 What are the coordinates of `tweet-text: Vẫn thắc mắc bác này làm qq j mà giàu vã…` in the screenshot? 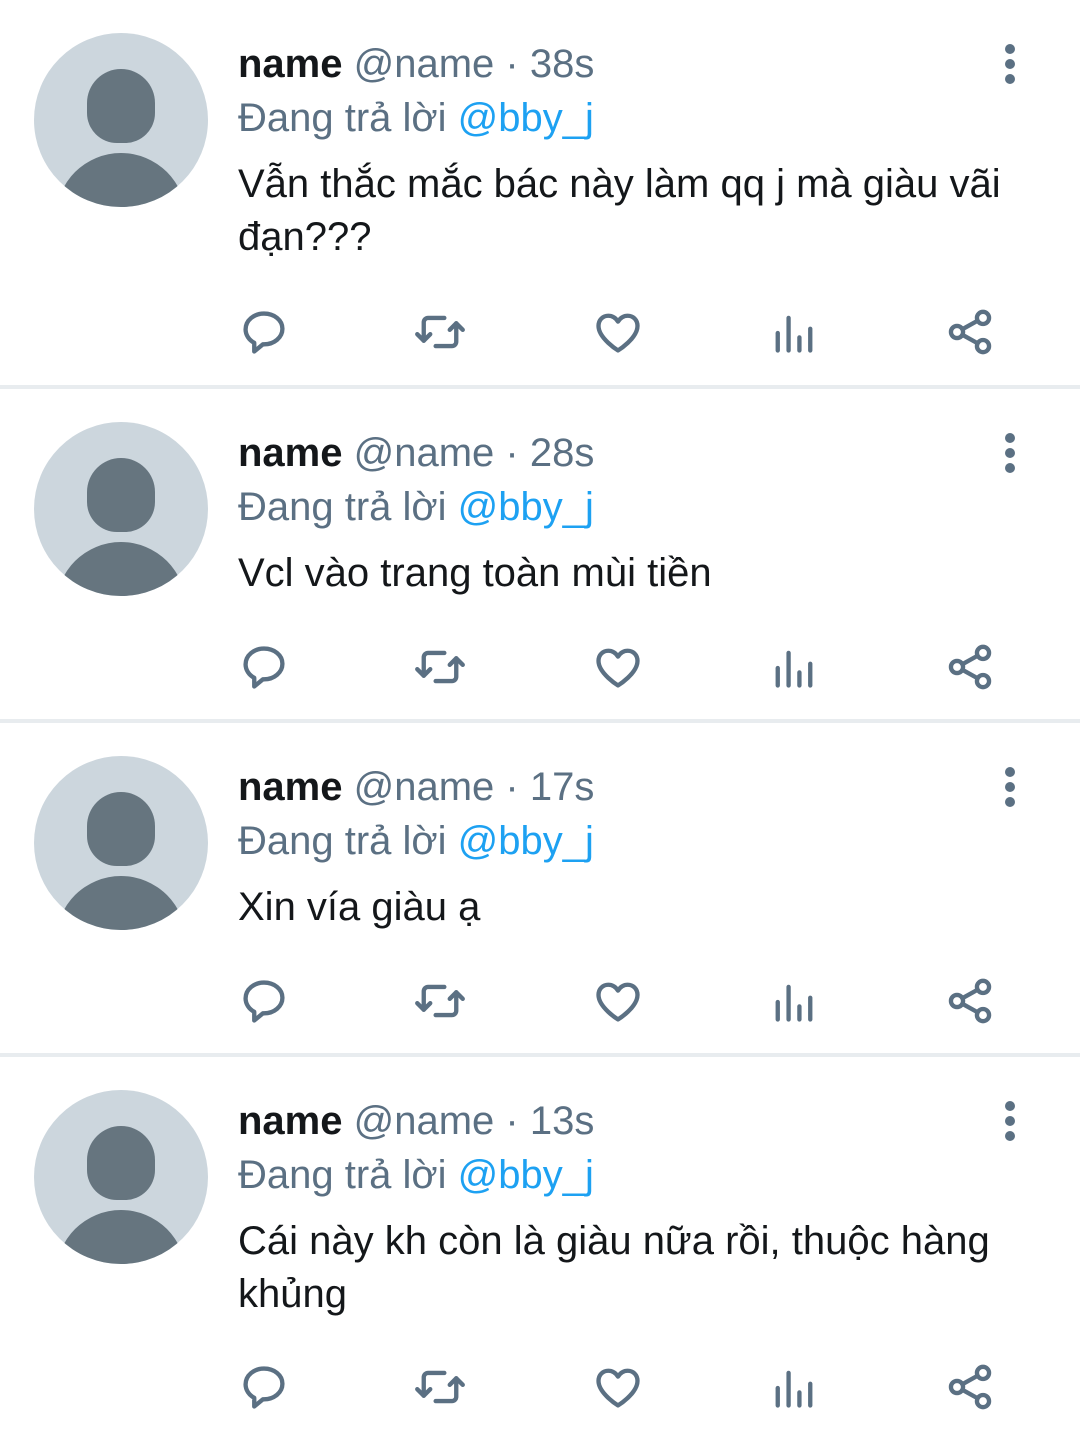 It's located at (619, 210).